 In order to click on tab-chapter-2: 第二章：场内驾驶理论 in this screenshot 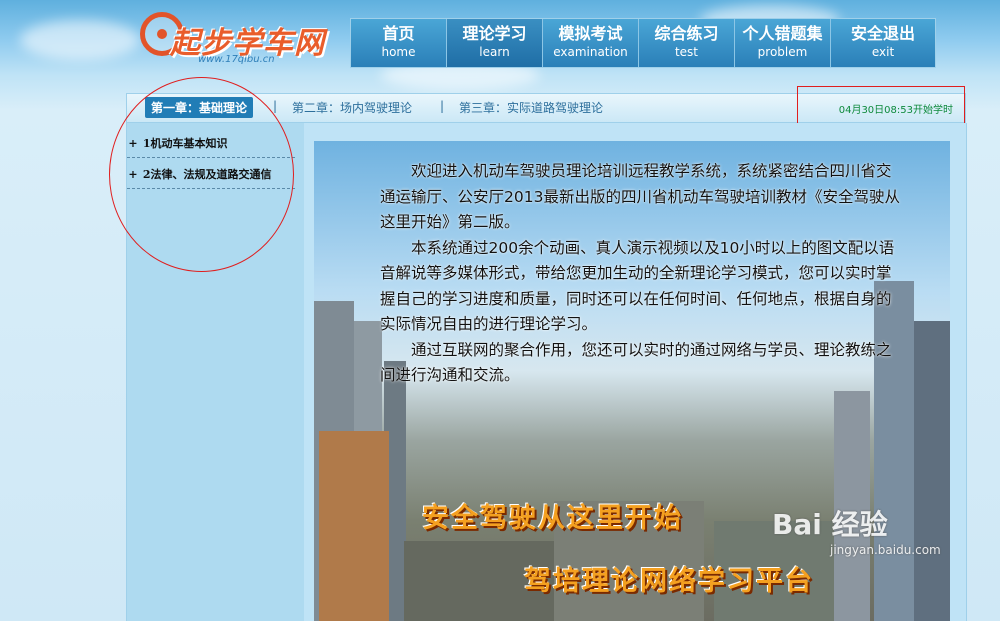, I will do `click(352, 107)`.